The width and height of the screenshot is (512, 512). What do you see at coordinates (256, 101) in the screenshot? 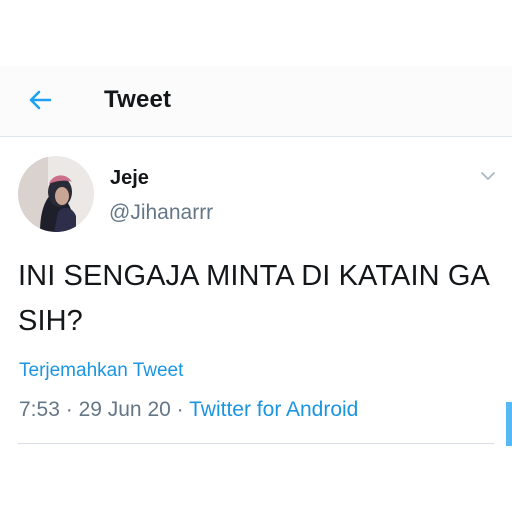
I see `top-app-bar: Tweet` at bounding box center [256, 101].